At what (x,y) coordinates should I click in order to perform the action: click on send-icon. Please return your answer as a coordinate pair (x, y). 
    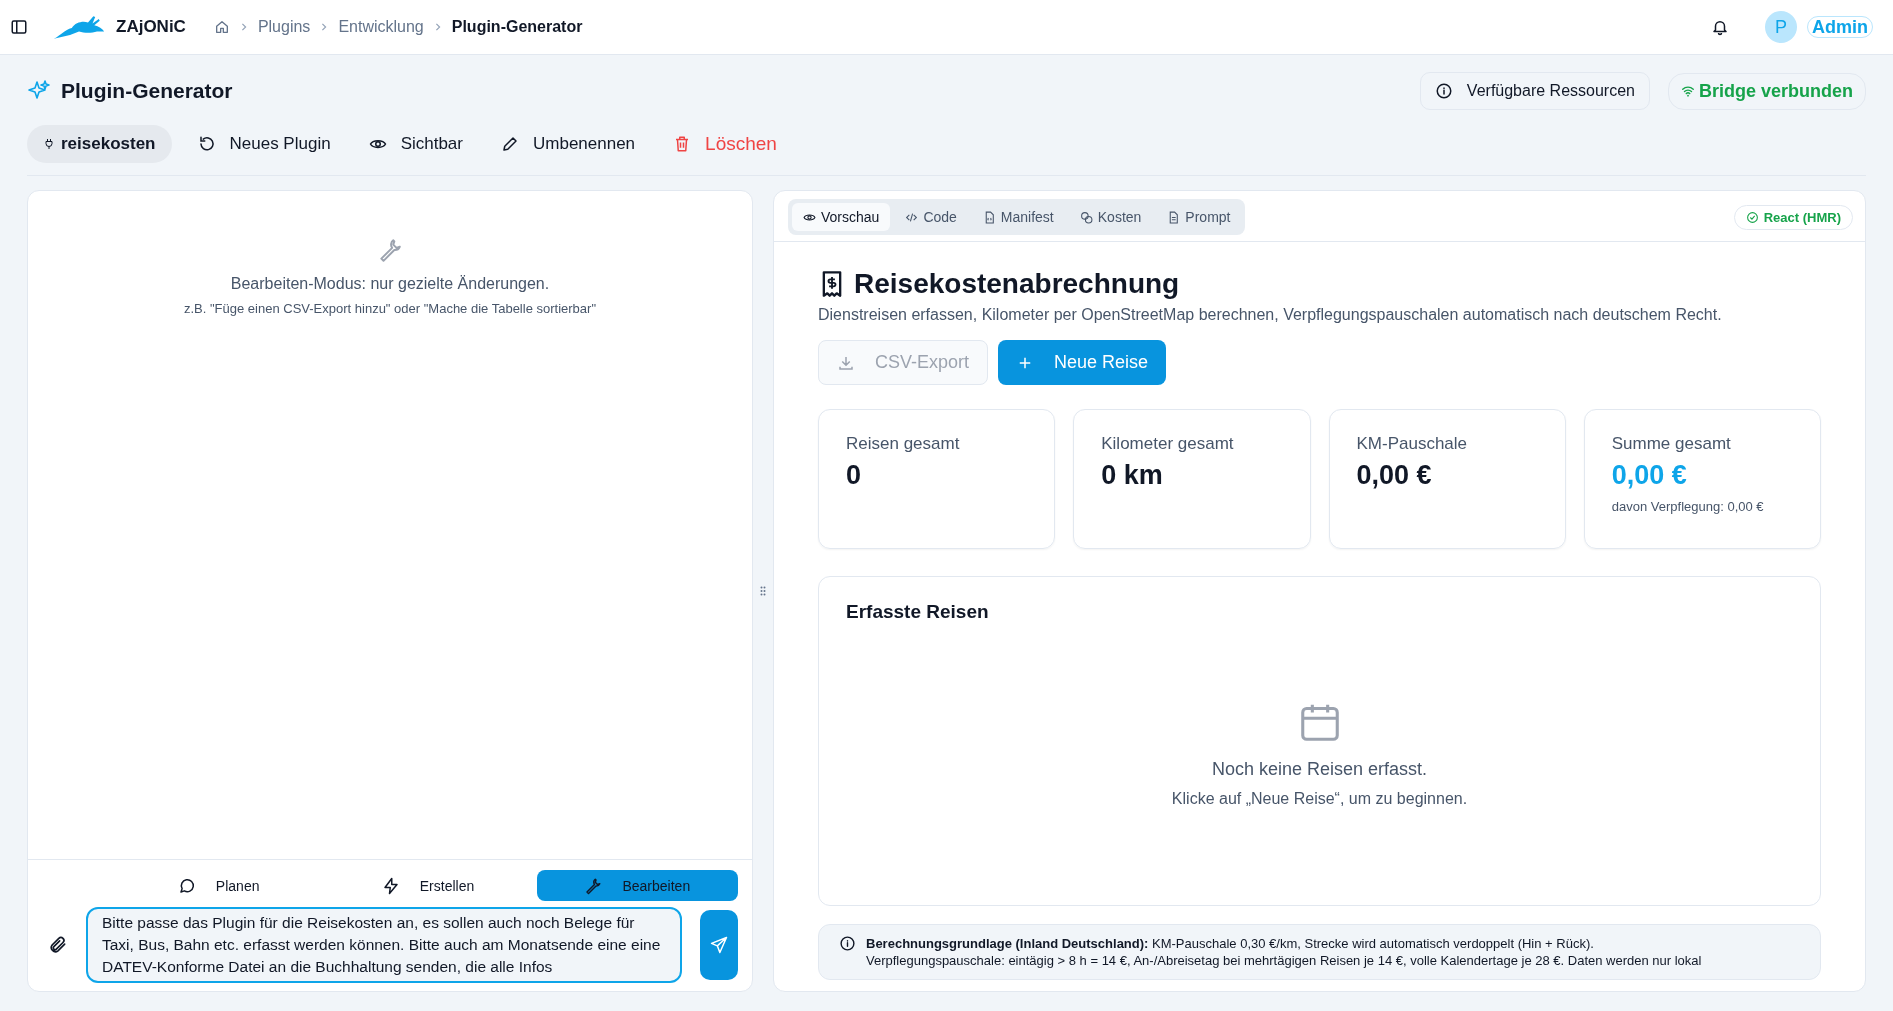
    Looking at the image, I should click on (719, 945).